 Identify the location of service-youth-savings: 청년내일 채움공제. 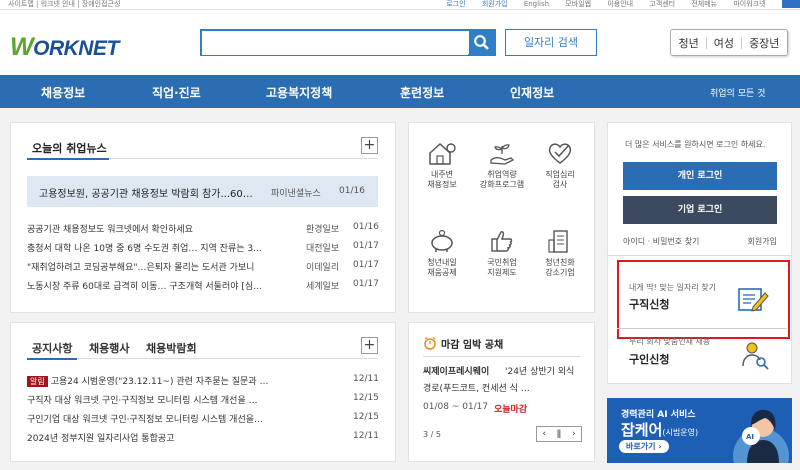
(442, 253).